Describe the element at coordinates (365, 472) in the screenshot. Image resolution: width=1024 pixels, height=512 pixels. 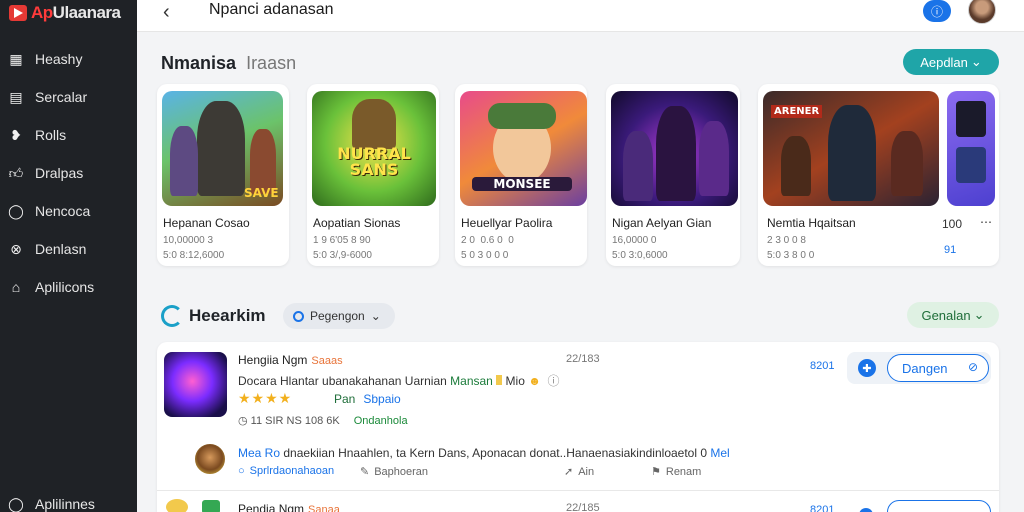
I see `pencil-icon: ✎` at that location.